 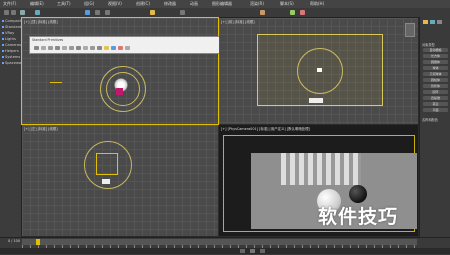 What do you see at coordinates (238, 21) in the screenshot?
I see `viewport-label: [+] [前] [标准] [线框]` at bounding box center [238, 21].